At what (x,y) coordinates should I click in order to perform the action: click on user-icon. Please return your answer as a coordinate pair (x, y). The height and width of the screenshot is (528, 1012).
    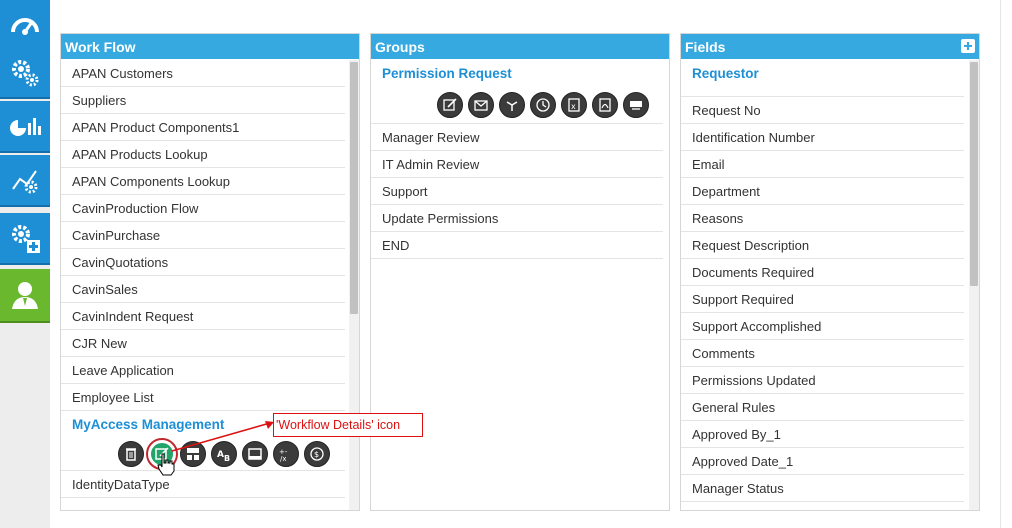
    Looking at the image, I should click on (25, 295).